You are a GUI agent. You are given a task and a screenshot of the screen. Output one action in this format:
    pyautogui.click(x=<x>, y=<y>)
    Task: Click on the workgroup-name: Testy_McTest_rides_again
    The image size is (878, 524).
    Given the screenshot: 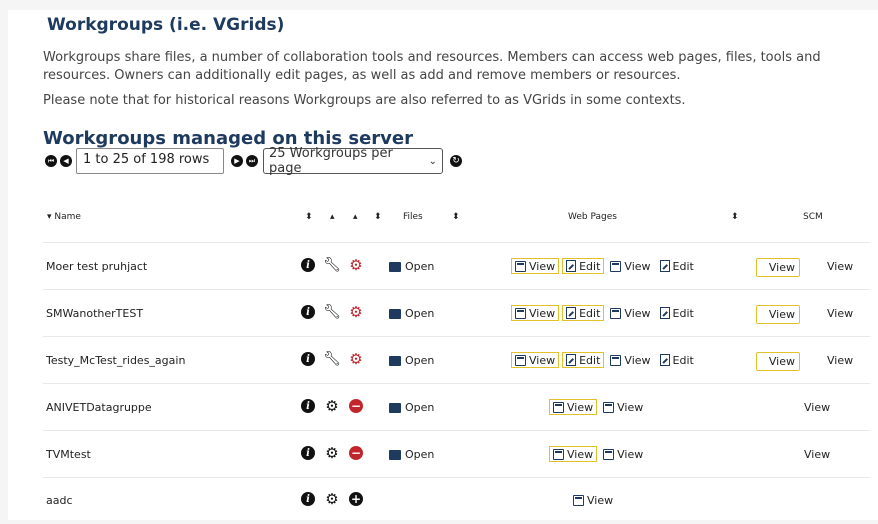 What is the action you would take?
    pyautogui.click(x=115, y=360)
    